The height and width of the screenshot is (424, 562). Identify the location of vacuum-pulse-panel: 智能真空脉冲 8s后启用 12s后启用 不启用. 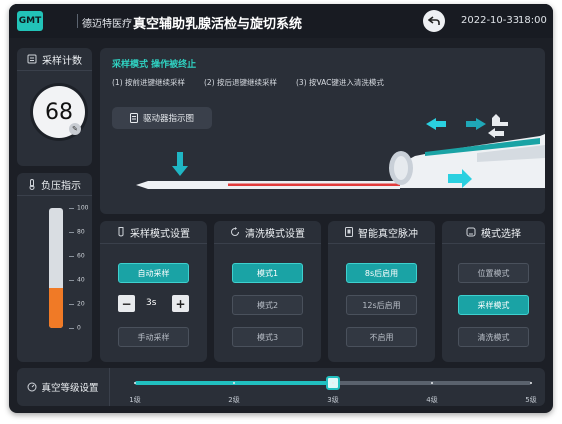
(381, 291).